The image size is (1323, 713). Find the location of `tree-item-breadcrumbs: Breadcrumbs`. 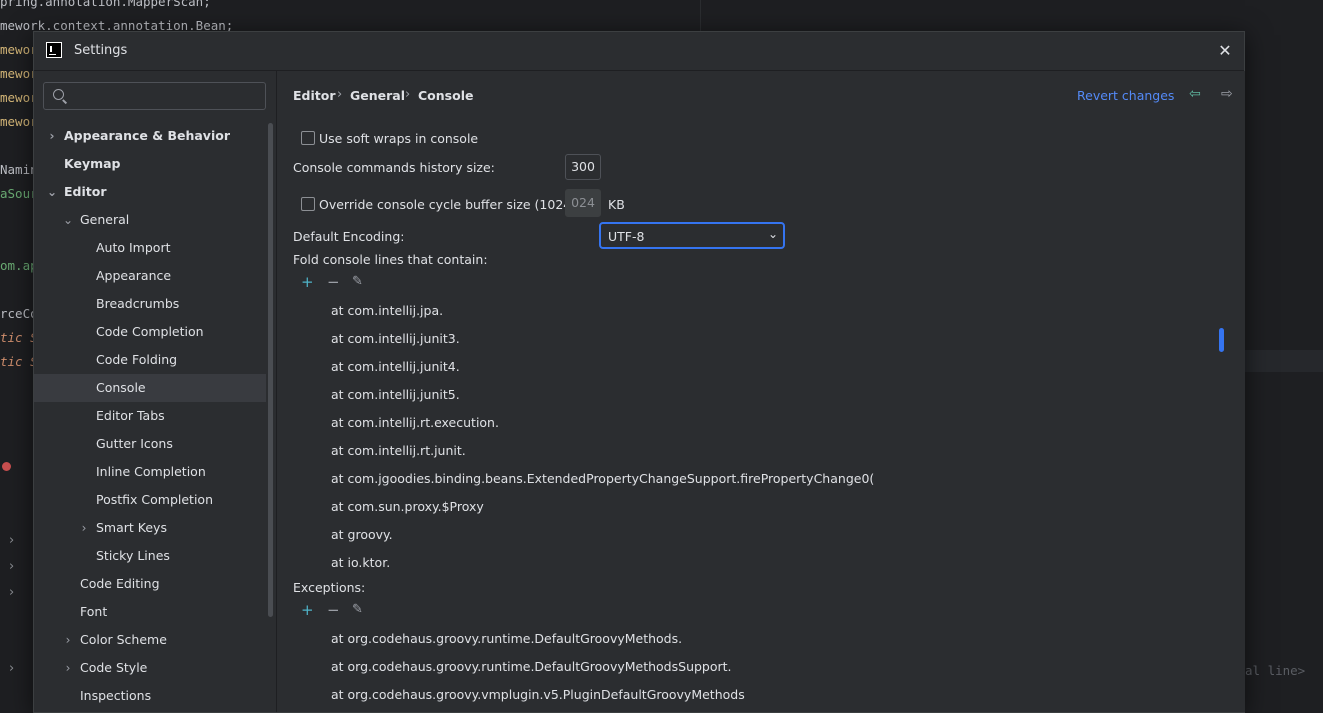

tree-item-breadcrumbs: Breadcrumbs is located at coordinates (150, 304).